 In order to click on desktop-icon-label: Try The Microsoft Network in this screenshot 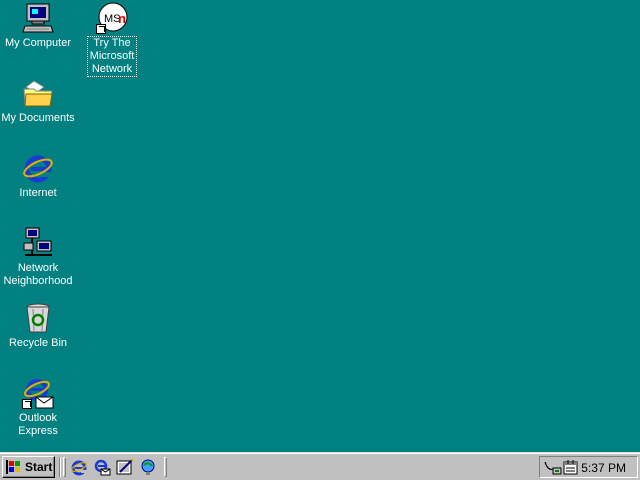, I will do `click(112, 56)`.